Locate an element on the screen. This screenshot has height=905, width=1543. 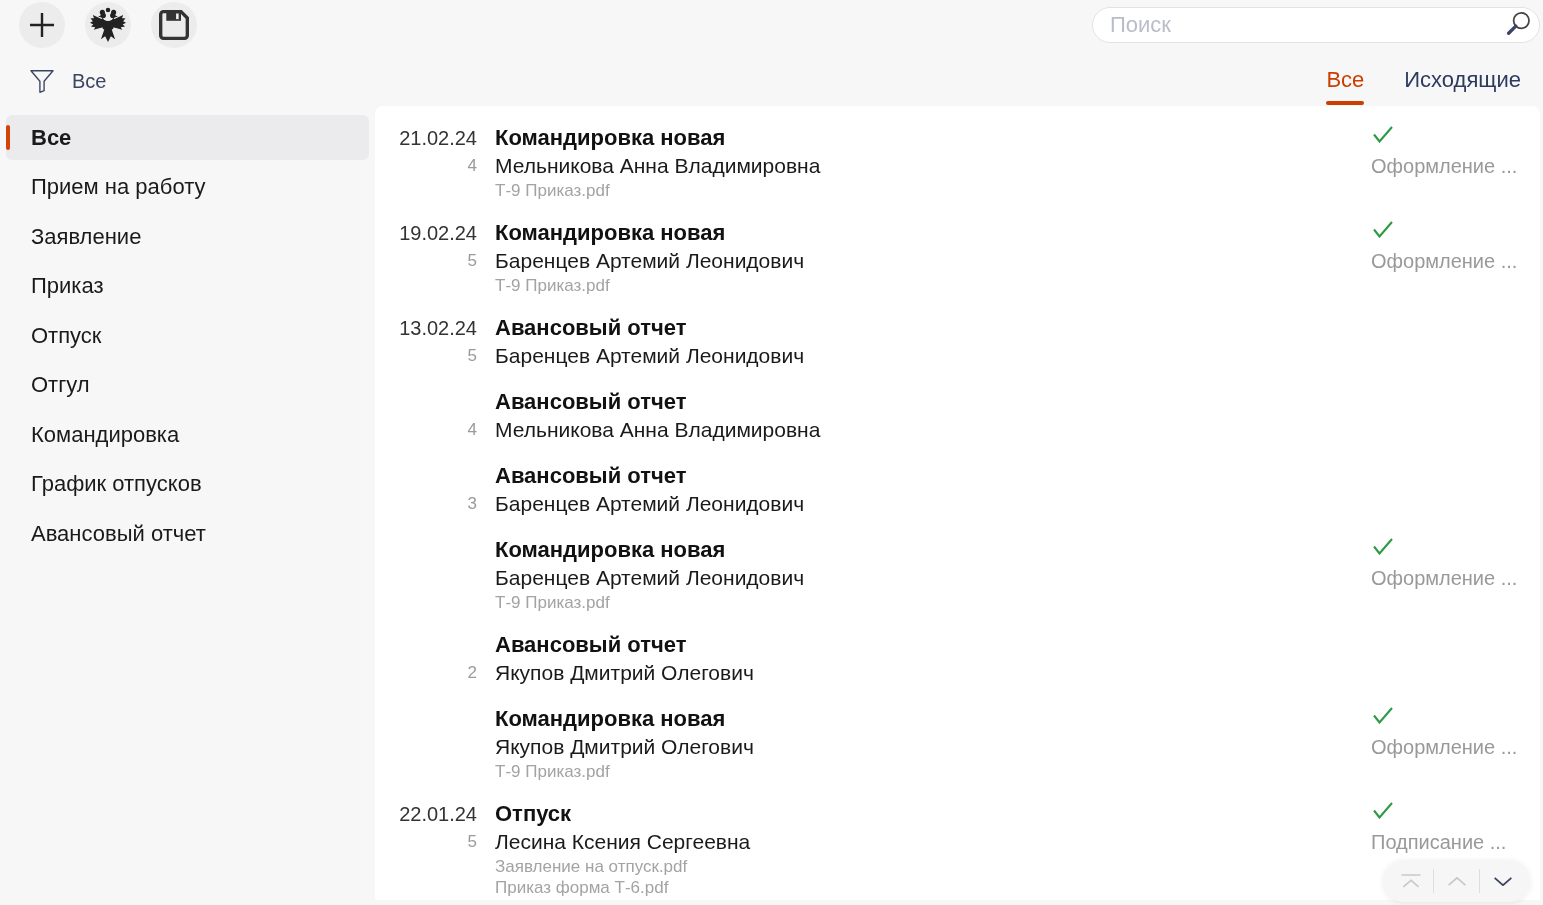
document-number: 2 is located at coordinates (472, 673).